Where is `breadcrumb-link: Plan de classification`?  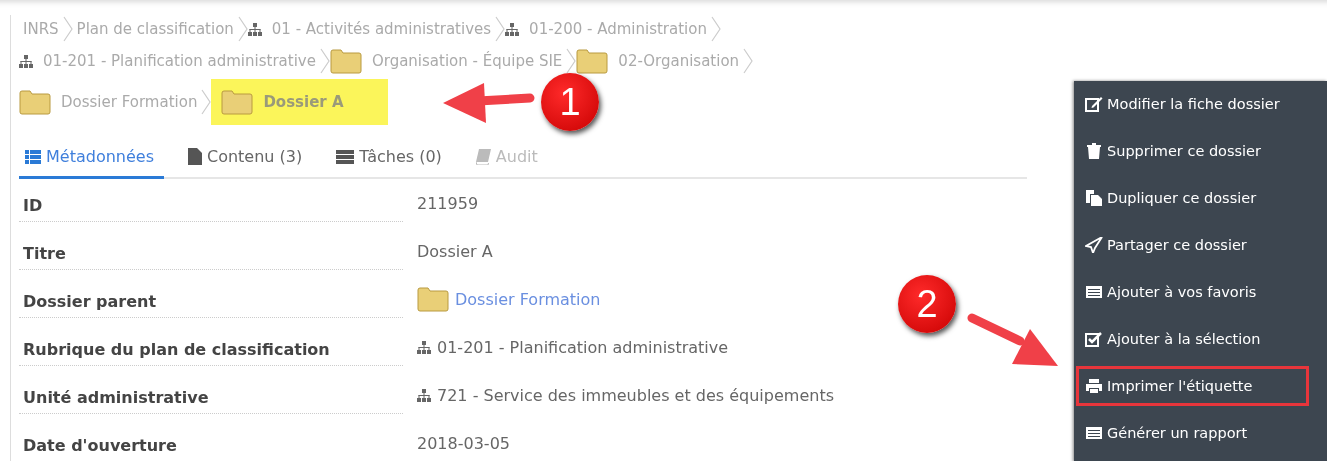 breadcrumb-link: Plan de classification is located at coordinates (155, 29).